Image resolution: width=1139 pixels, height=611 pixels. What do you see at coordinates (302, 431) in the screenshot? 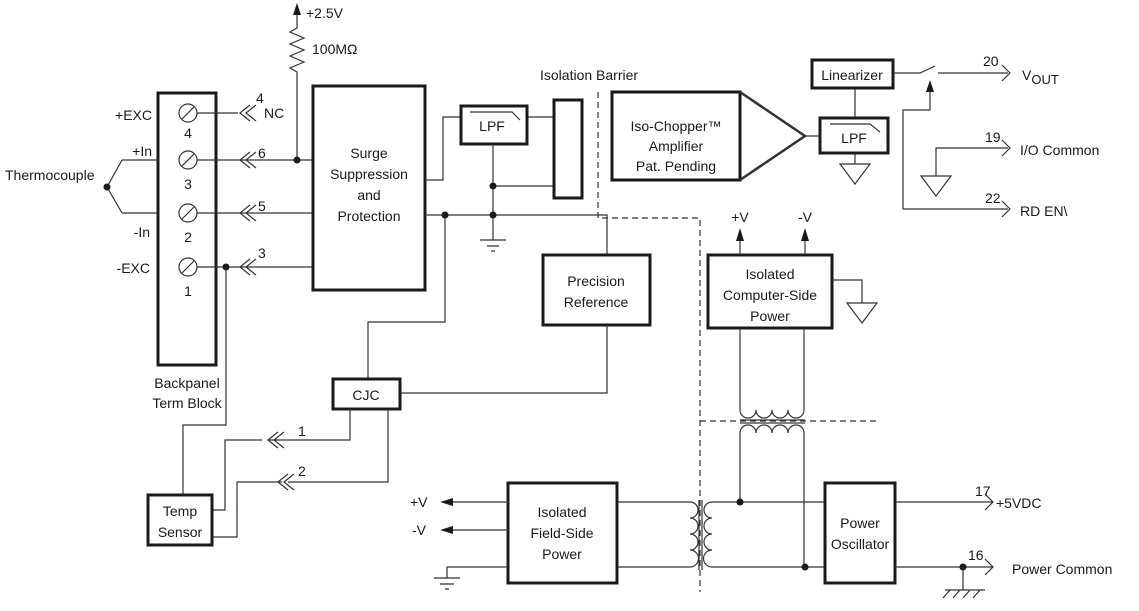
I see `pin-number: 1` at bounding box center [302, 431].